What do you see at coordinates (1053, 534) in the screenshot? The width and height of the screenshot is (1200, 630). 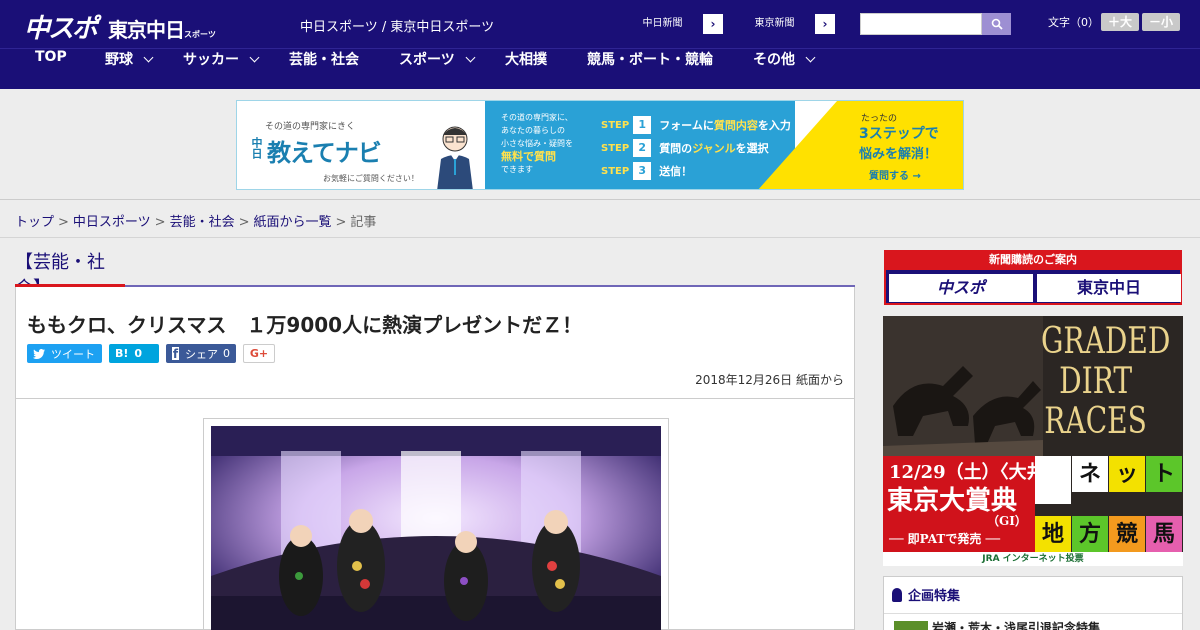 I see `grid-char: 地` at bounding box center [1053, 534].